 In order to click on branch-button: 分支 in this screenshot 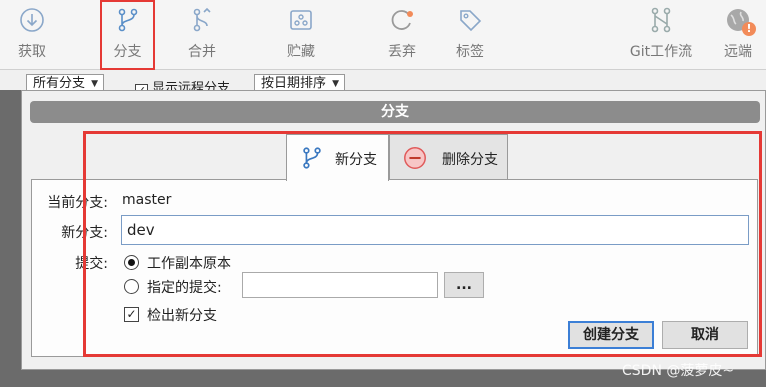, I will do `click(127, 35)`.